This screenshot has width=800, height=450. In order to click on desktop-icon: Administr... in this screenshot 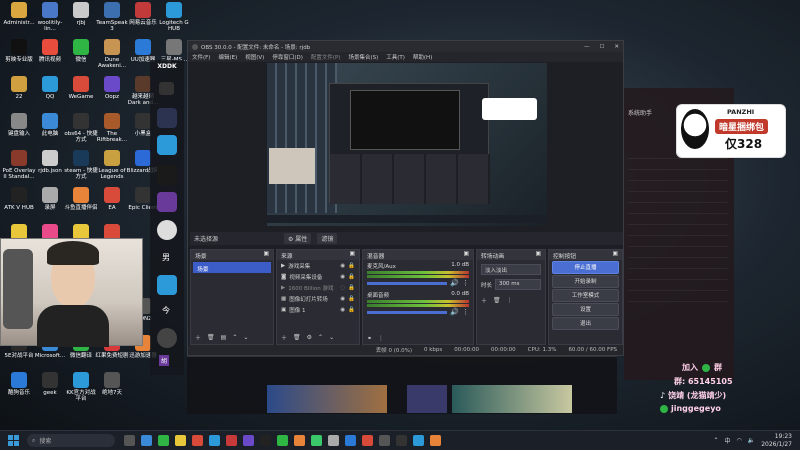, I will do `click(19, 14)`.